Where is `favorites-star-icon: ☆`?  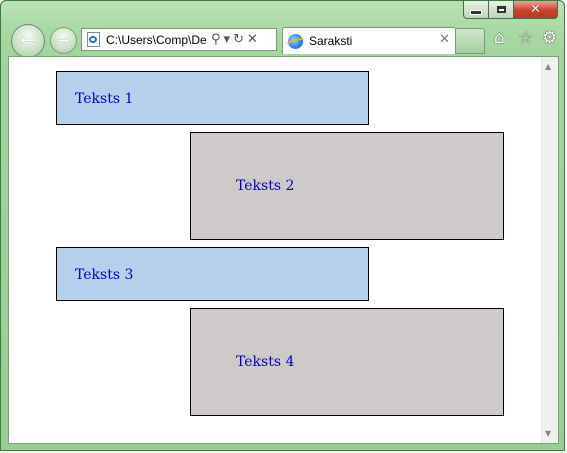 favorites-star-icon: ☆ is located at coordinates (525, 38).